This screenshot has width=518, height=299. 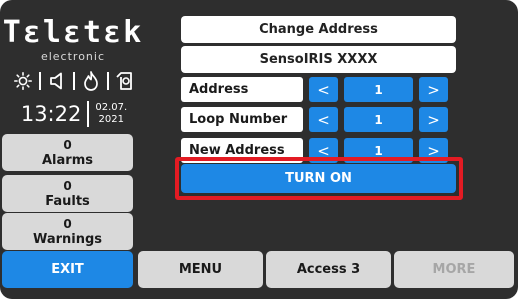 I want to click on loop-number-value: 1, so click(x=378, y=119).